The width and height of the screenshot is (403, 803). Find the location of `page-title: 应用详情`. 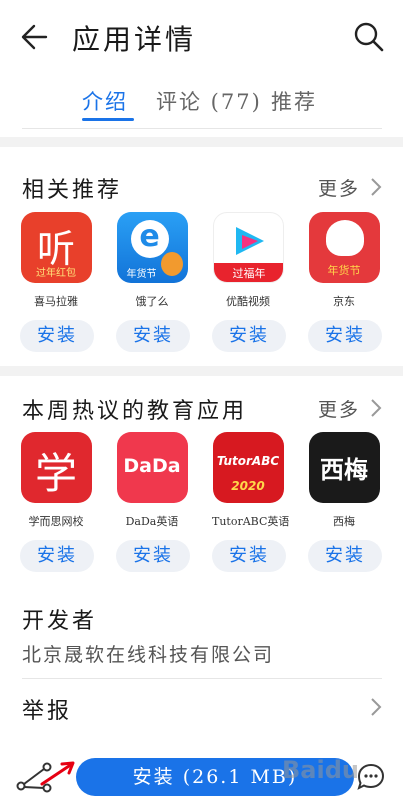

page-title: 应用详情 is located at coordinates (134, 39).